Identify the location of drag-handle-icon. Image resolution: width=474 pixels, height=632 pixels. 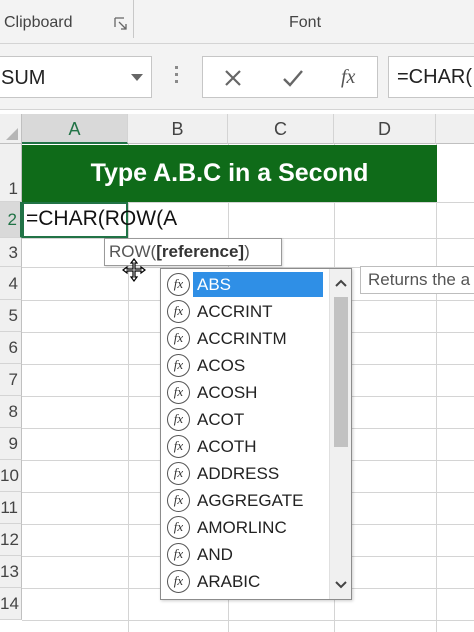
(177, 77).